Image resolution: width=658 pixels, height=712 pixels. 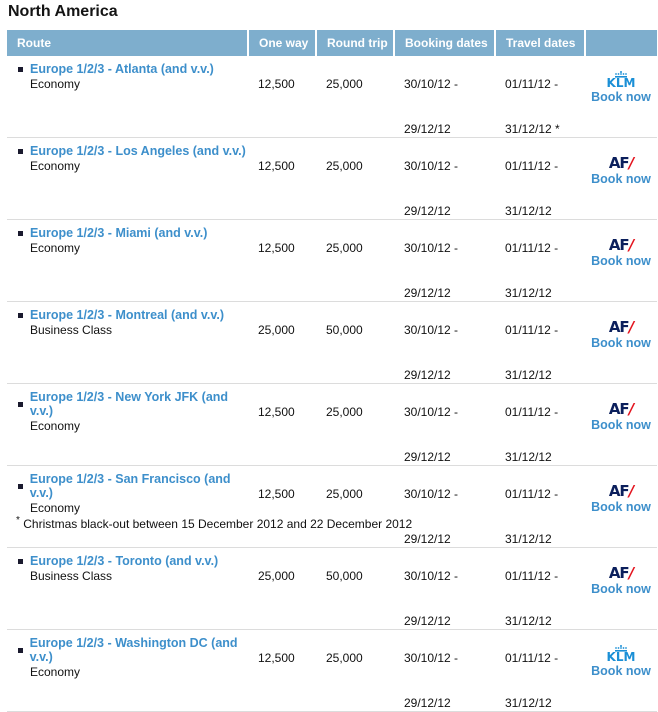 I want to click on cabin-class: Business Class, so click(x=71, y=576).